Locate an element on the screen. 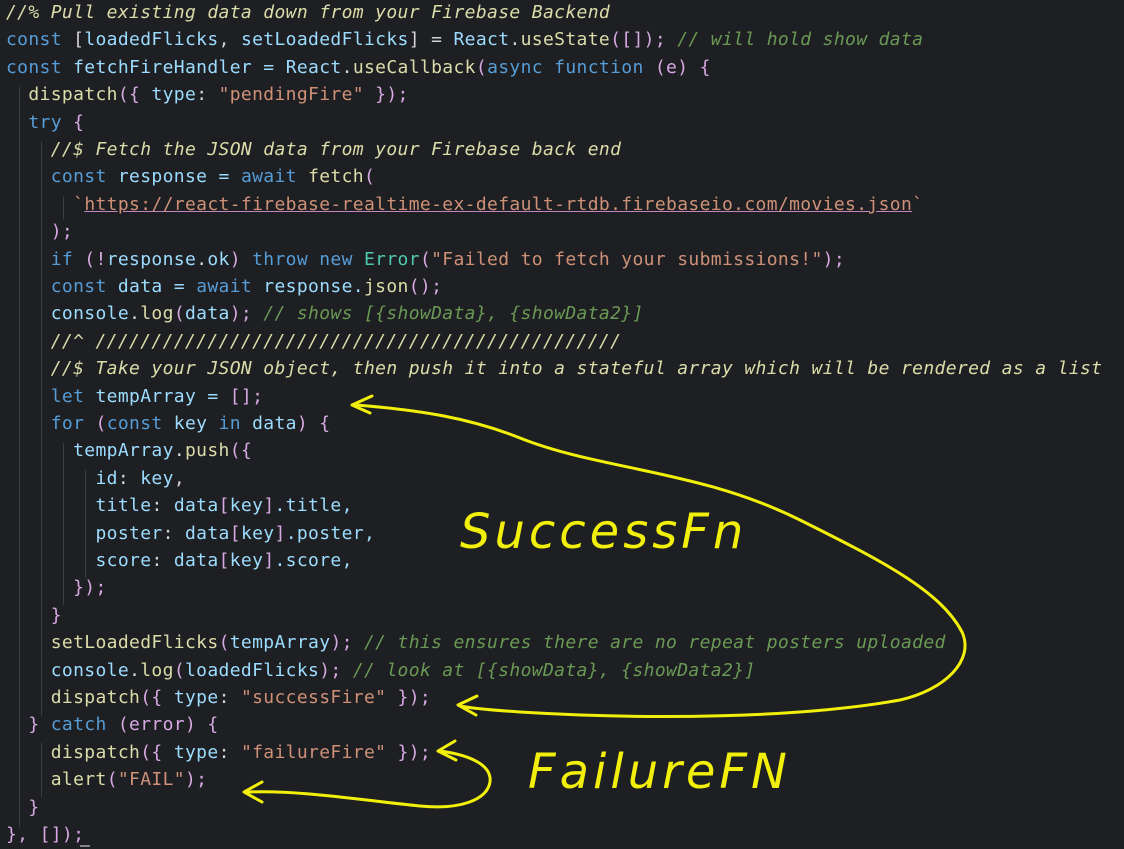  code-line: }); is located at coordinates (56, 587).